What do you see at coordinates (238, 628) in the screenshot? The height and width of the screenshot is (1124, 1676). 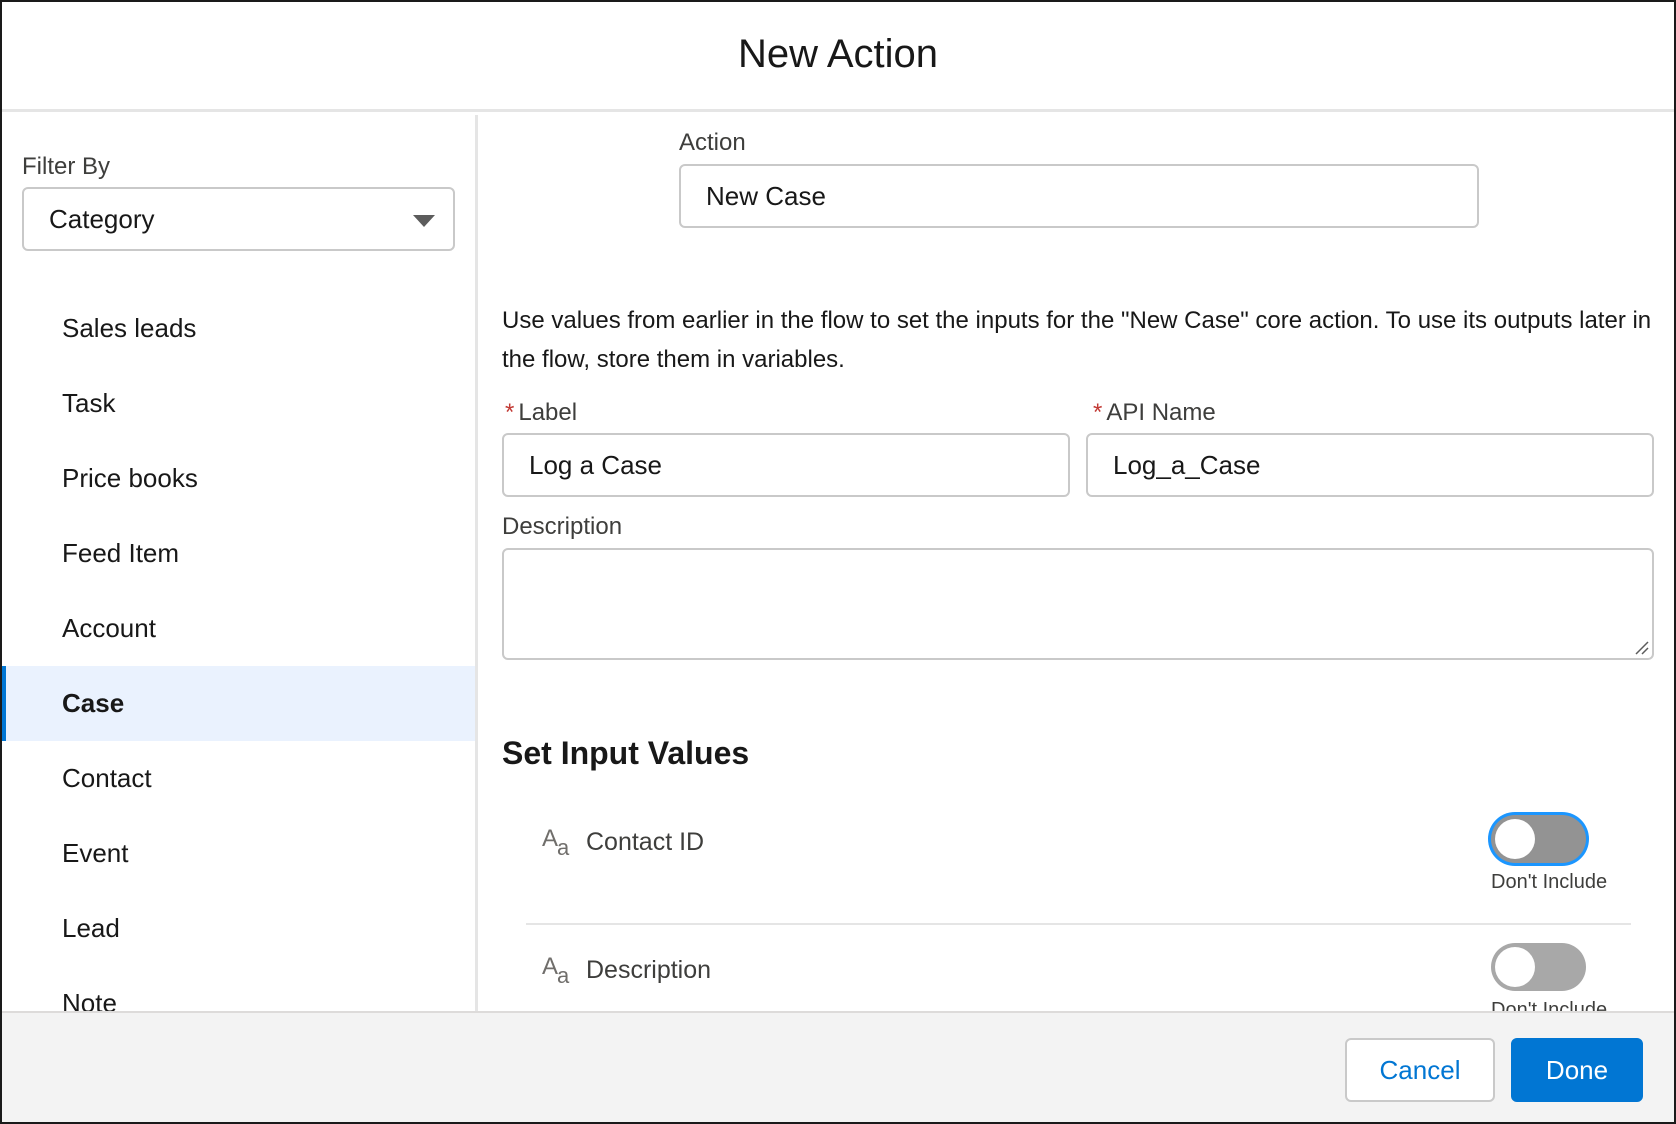 I see `category-item: Account` at bounding box center [238, 628].